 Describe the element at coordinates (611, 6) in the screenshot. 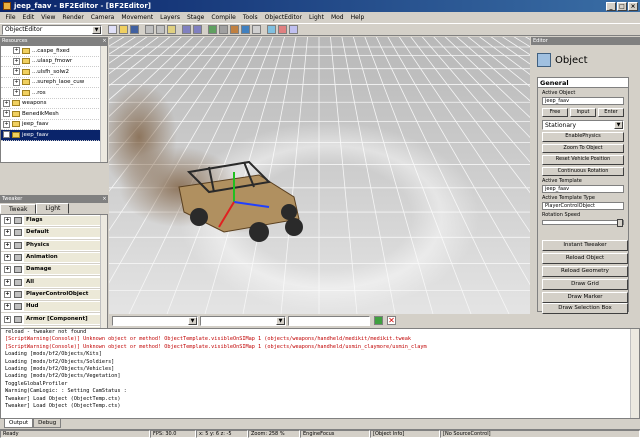

I see `minimize-button: _` at that location.